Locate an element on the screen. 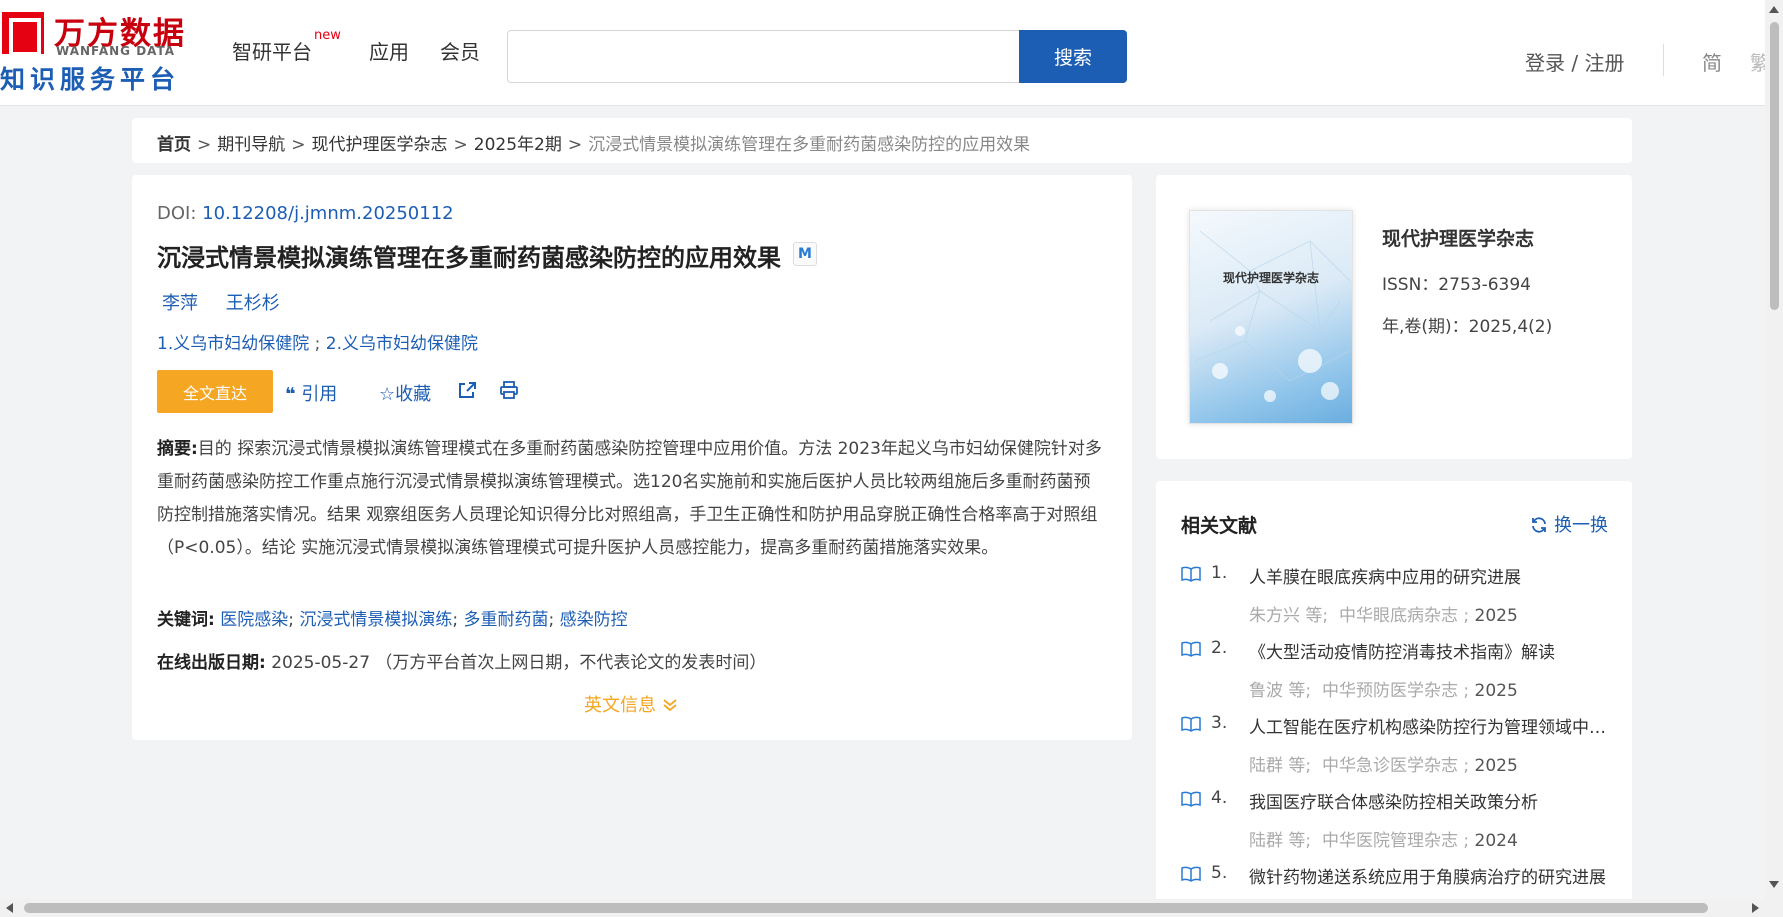  journal-cover: 现代护理医学杂志 is located at coordinates (1271, 317).